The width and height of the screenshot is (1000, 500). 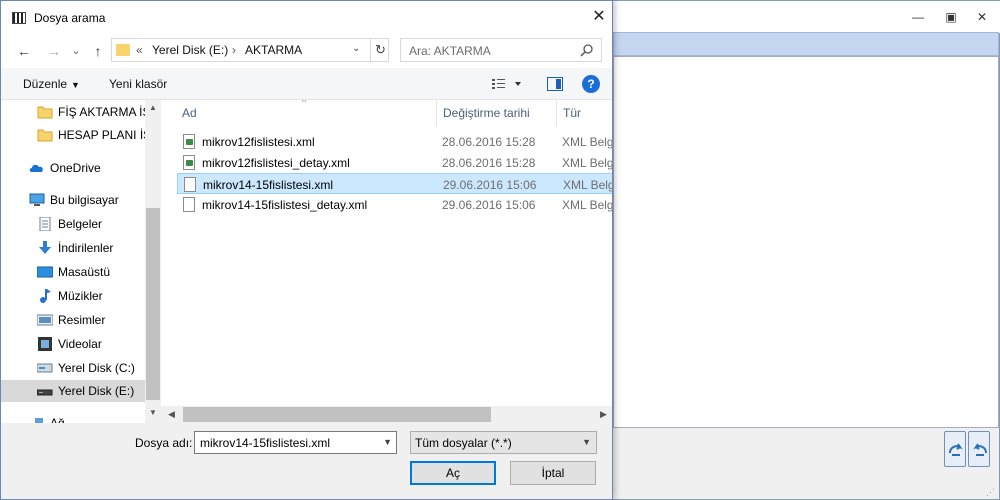 What do you see at coordinates (98, 51) in the screenshot?
I see `up-arrow-icon: ↑` at bounding box center [98, 51].